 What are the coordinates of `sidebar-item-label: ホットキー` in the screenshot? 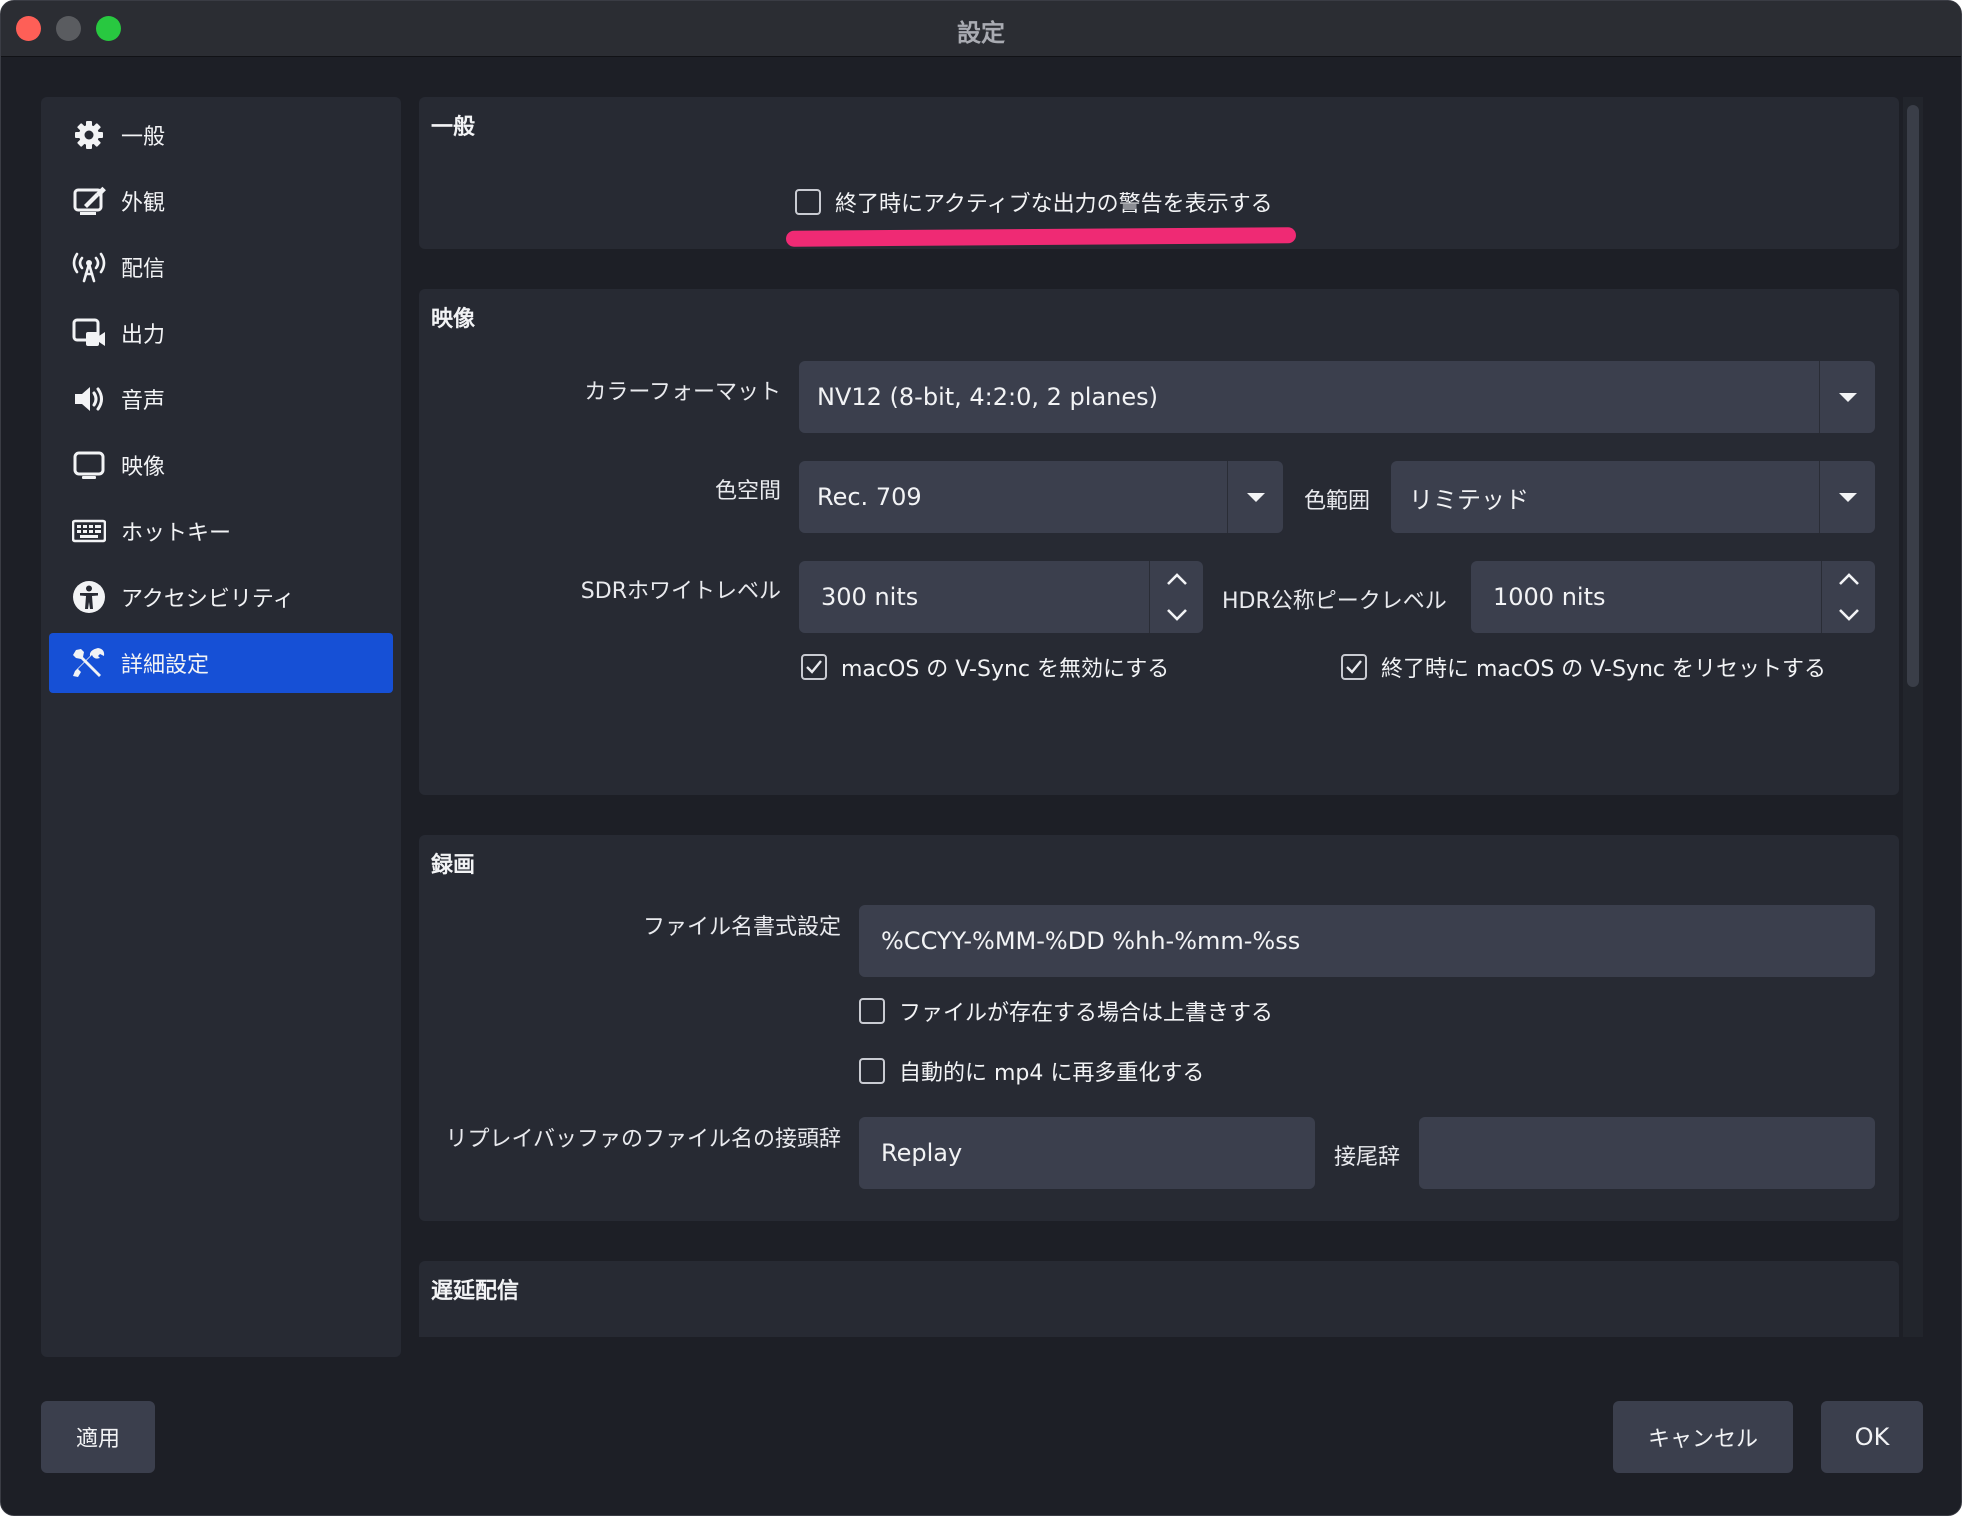 It's located at (176, 533).